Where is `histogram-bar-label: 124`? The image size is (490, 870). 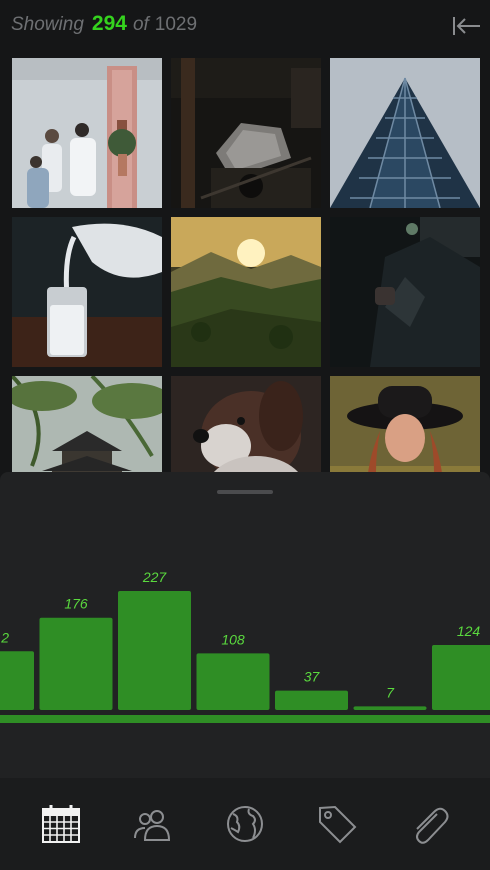
histogram-bar-label: 124 is located at coordinates (469, 631).